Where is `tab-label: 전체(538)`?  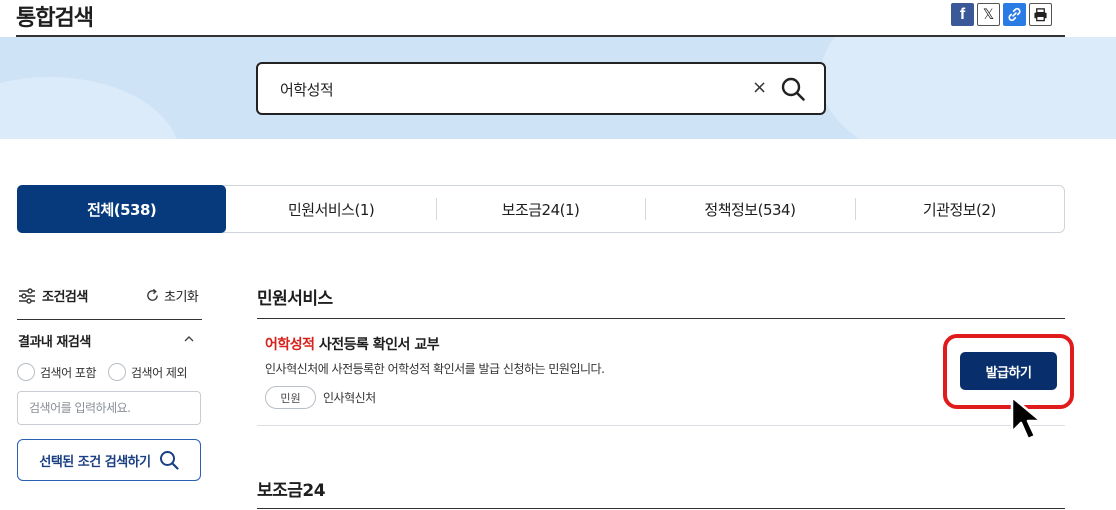
tab-label: 전체(538) is located at coordinates (122, 209).